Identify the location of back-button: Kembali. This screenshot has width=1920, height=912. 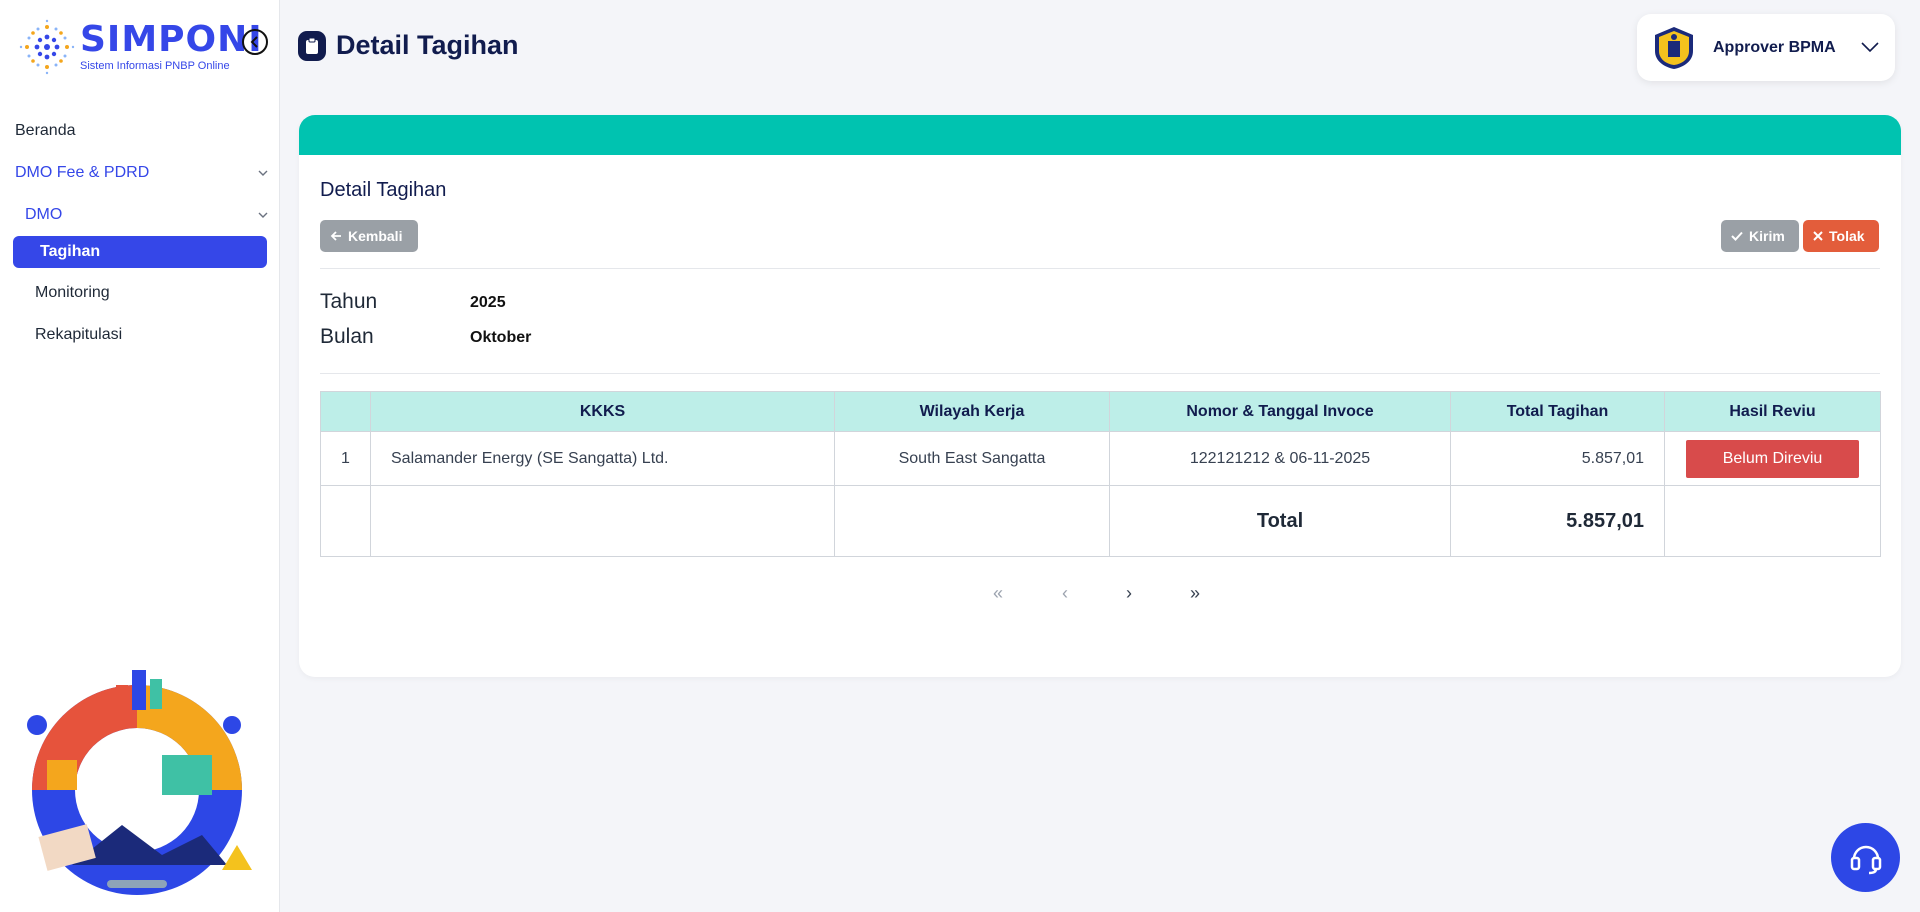
(369, 236).